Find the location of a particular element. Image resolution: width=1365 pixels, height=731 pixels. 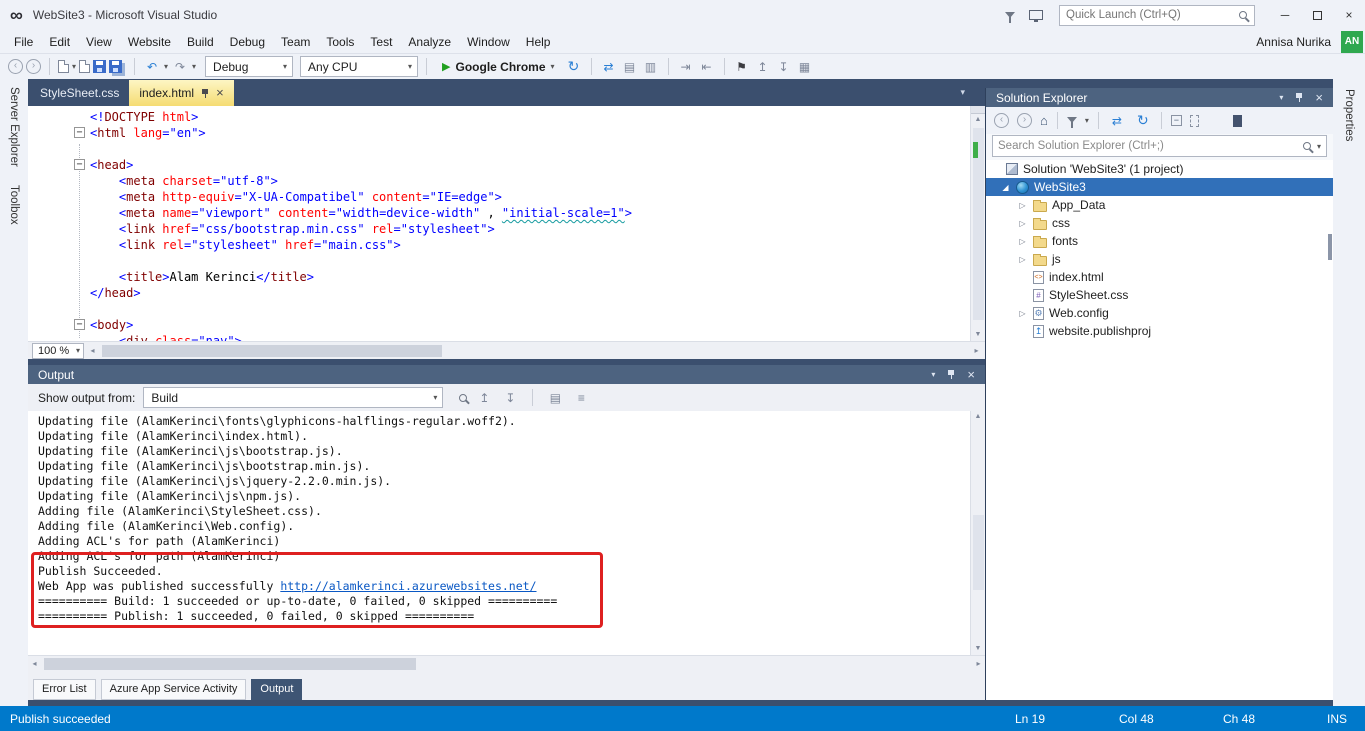

menu-help: Help is located at coordinates (538, 42).